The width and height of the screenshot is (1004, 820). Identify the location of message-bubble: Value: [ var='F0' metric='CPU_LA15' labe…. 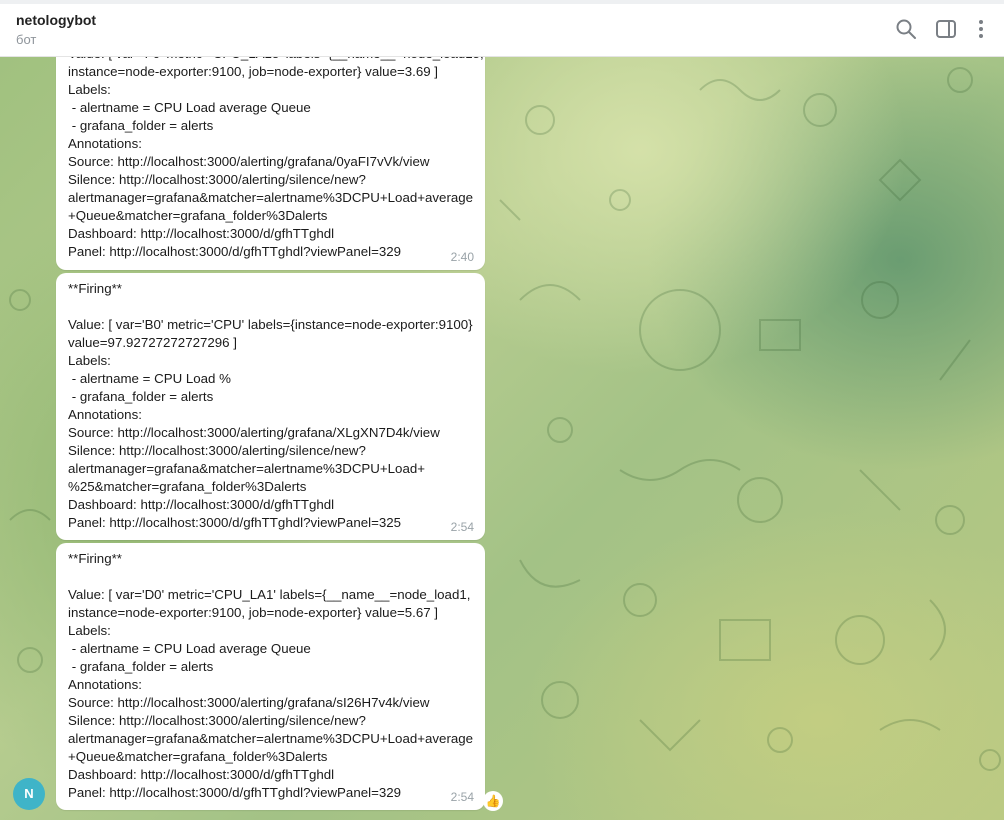
(270, 154).